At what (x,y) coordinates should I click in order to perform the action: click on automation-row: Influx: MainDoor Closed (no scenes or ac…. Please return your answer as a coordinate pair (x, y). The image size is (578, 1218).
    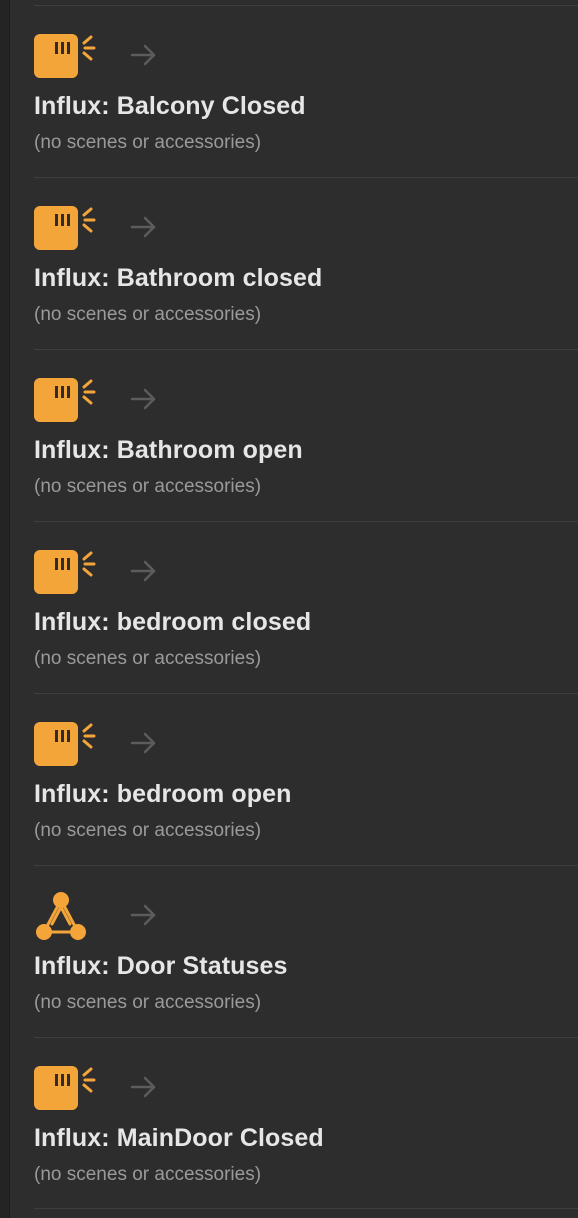
    Looking at the image, I should click on (306, 1123).